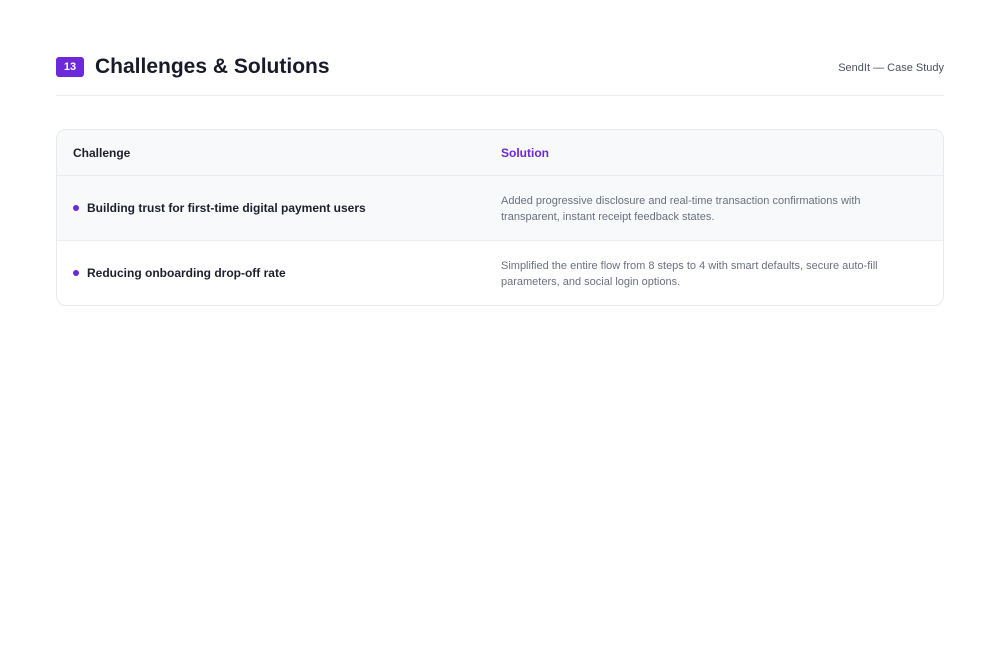 This screenshot has height=657, width=1000. Describe the element at coordinates (500, 153) in the screenshot. I see `table-header-row: Challenge Solution` at that location.